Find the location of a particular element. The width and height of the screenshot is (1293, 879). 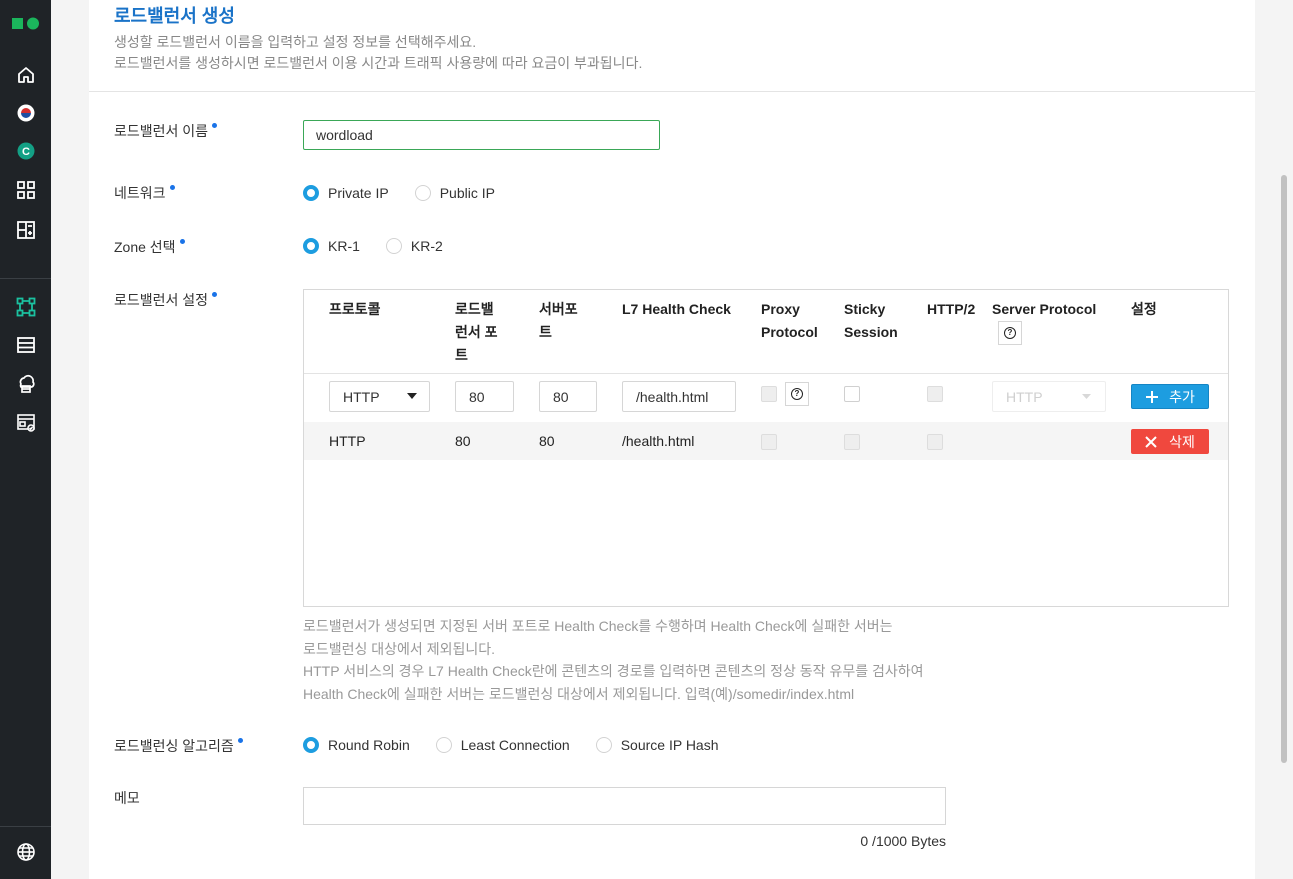

row-lb-port: 80 is located at coordinates (463, 441).